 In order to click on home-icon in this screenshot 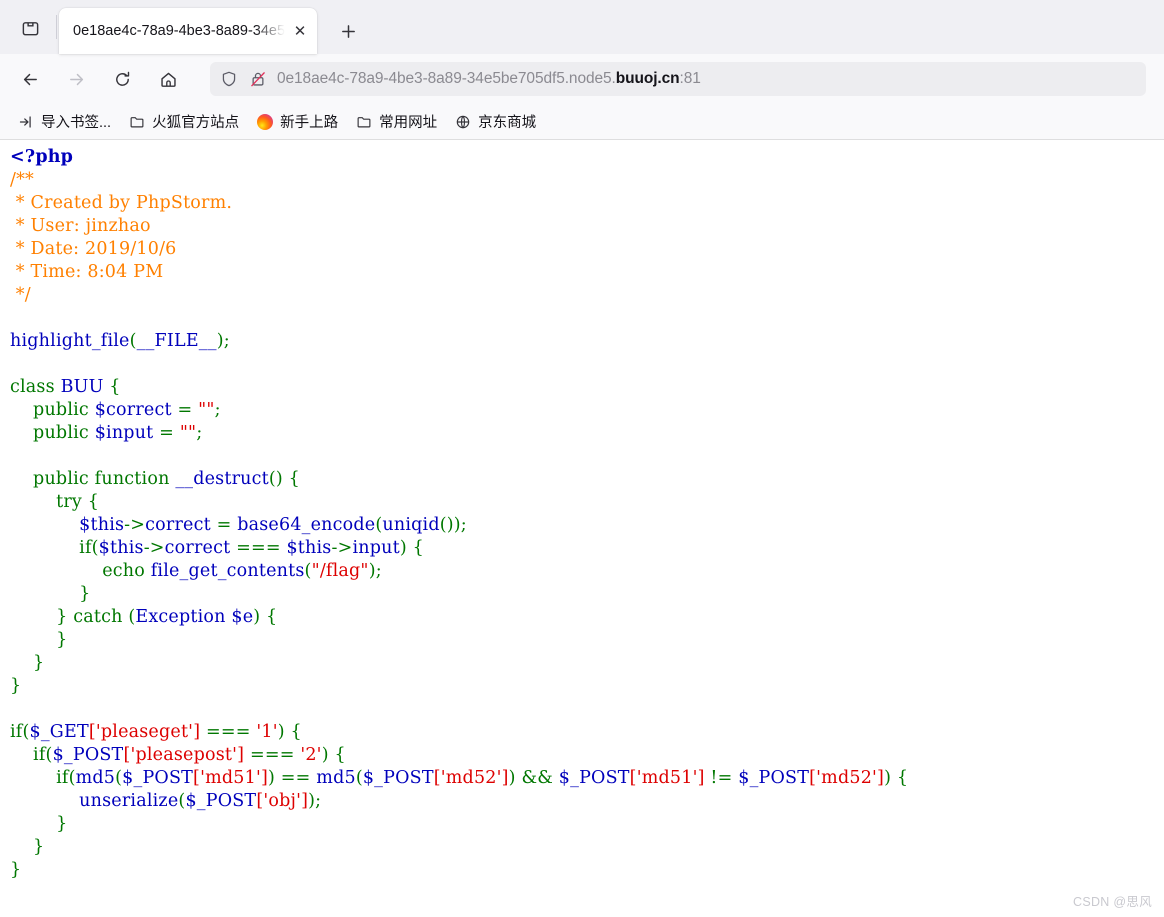, I will do `click(168, 79)`.